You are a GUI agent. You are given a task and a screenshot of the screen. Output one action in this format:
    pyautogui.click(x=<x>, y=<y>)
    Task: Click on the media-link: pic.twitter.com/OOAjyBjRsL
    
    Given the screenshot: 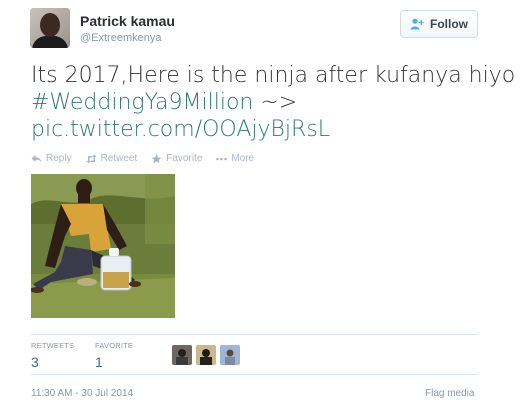 What is the action you would take?
    pyautogui.click(x=266, y=129)
    